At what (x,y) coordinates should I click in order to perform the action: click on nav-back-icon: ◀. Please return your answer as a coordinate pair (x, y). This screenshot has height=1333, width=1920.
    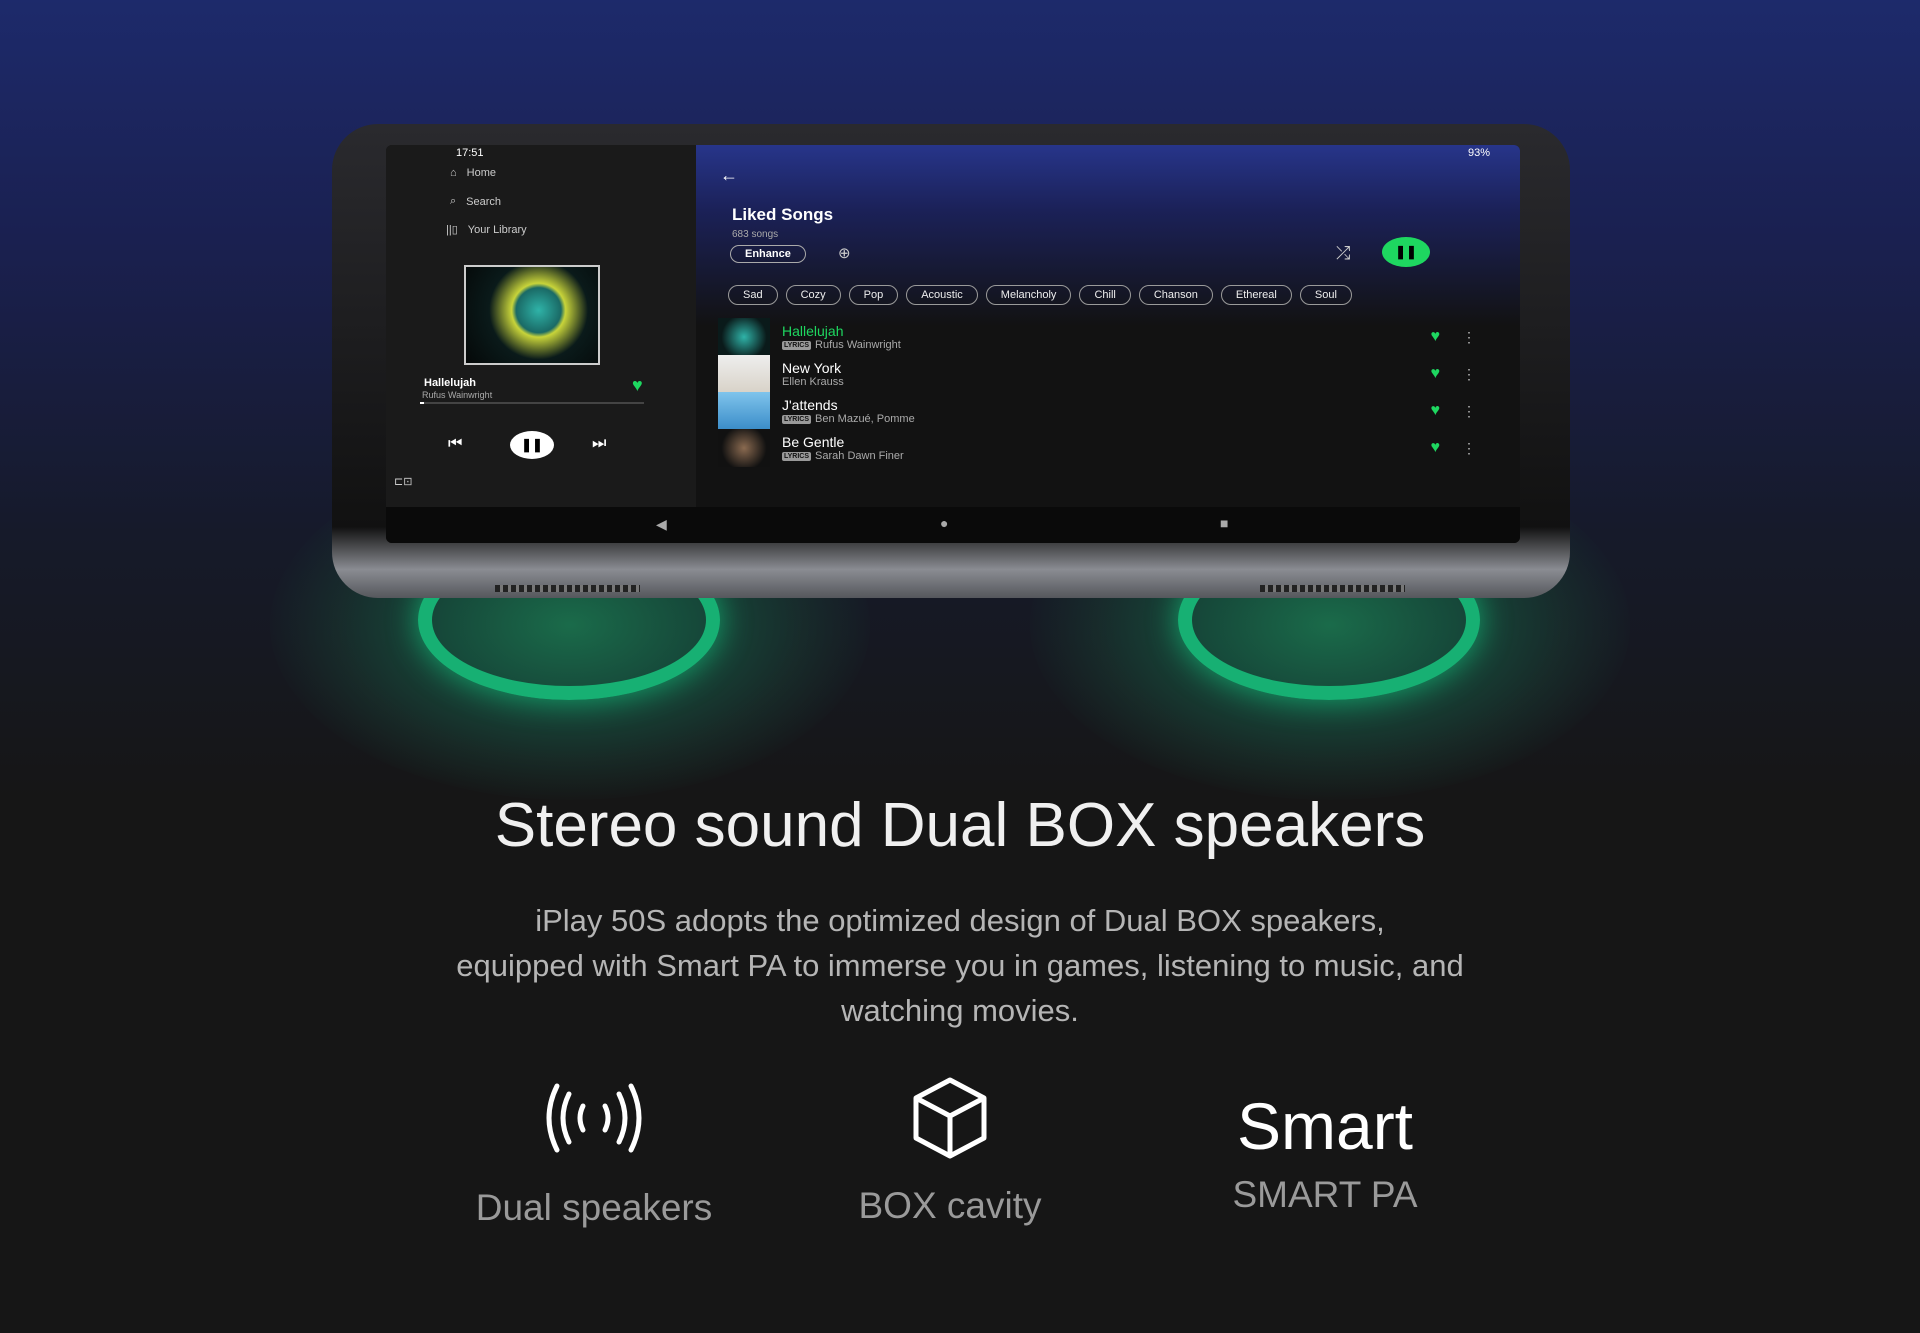
    Looking at the image, I should click on (661, 524).